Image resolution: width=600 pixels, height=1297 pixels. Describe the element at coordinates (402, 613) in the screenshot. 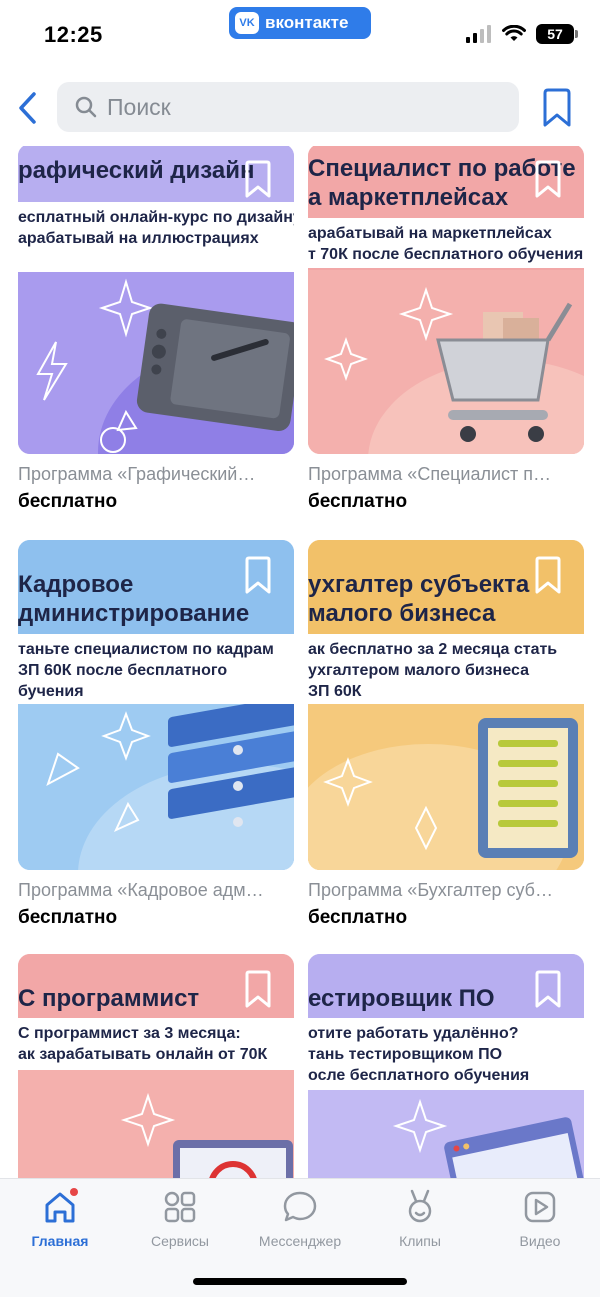

I see `card-title-line: малого бизнеса` at that location.